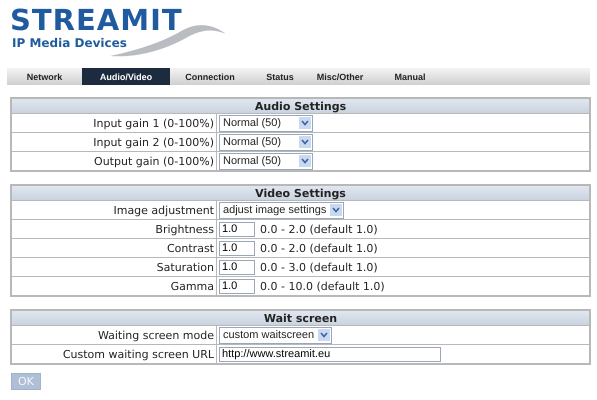 The image size is (597, 400). What do you see at coordinates (126, 76) in the screenshot?
I see `nav-tab: Audio/Video` at bounding box center [126, 76].